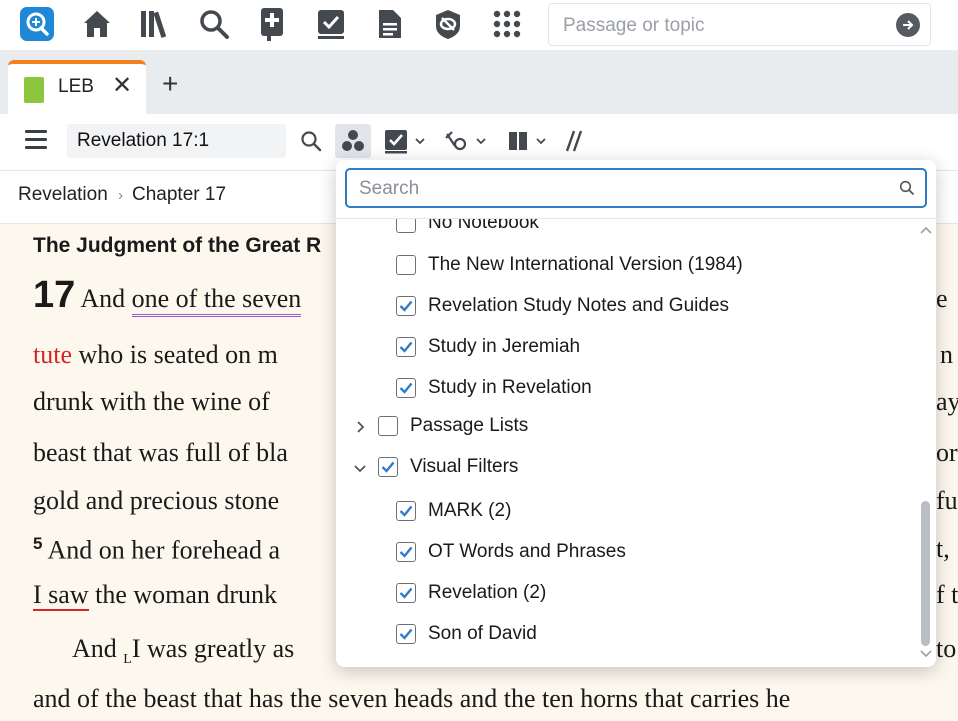 This screenshot has width=958, height=721. What do you see at coordinates (723, 26) in the screenshot?
I see `passage-input` at bounding box center [723, 26].